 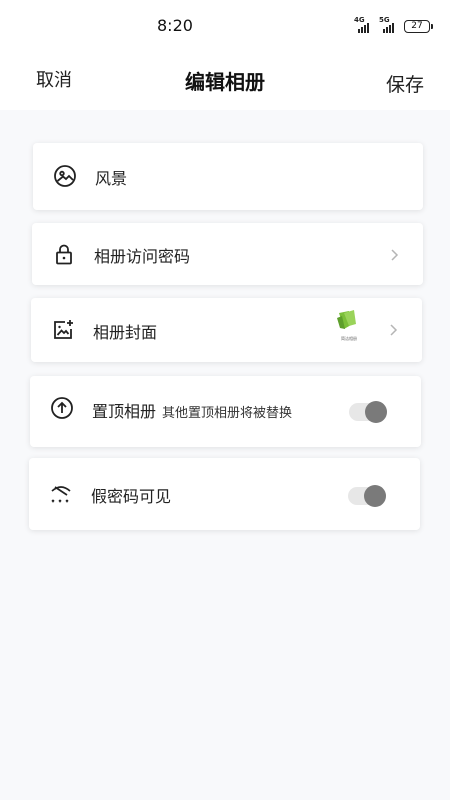 What do you see at coordinates (349, 338) in the screenshot?
I see `cover-thumbnail-text: 简洁相册` at bounding box center [349, 338].